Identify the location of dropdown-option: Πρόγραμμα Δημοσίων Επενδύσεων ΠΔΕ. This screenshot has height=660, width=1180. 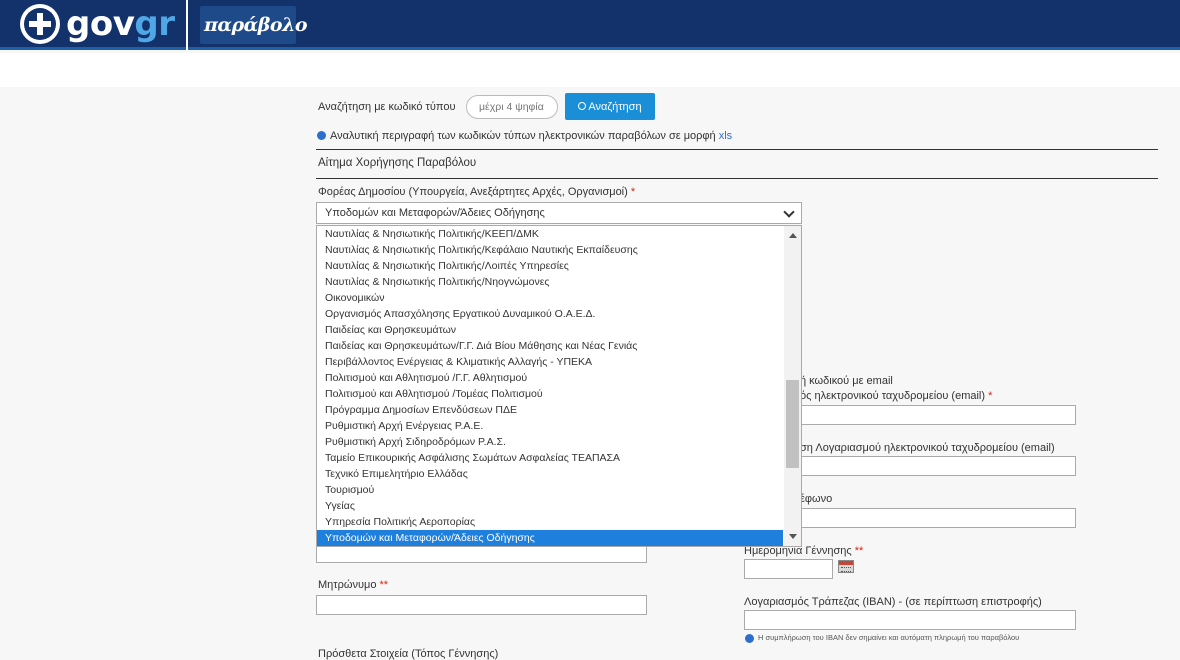
(550, 410).